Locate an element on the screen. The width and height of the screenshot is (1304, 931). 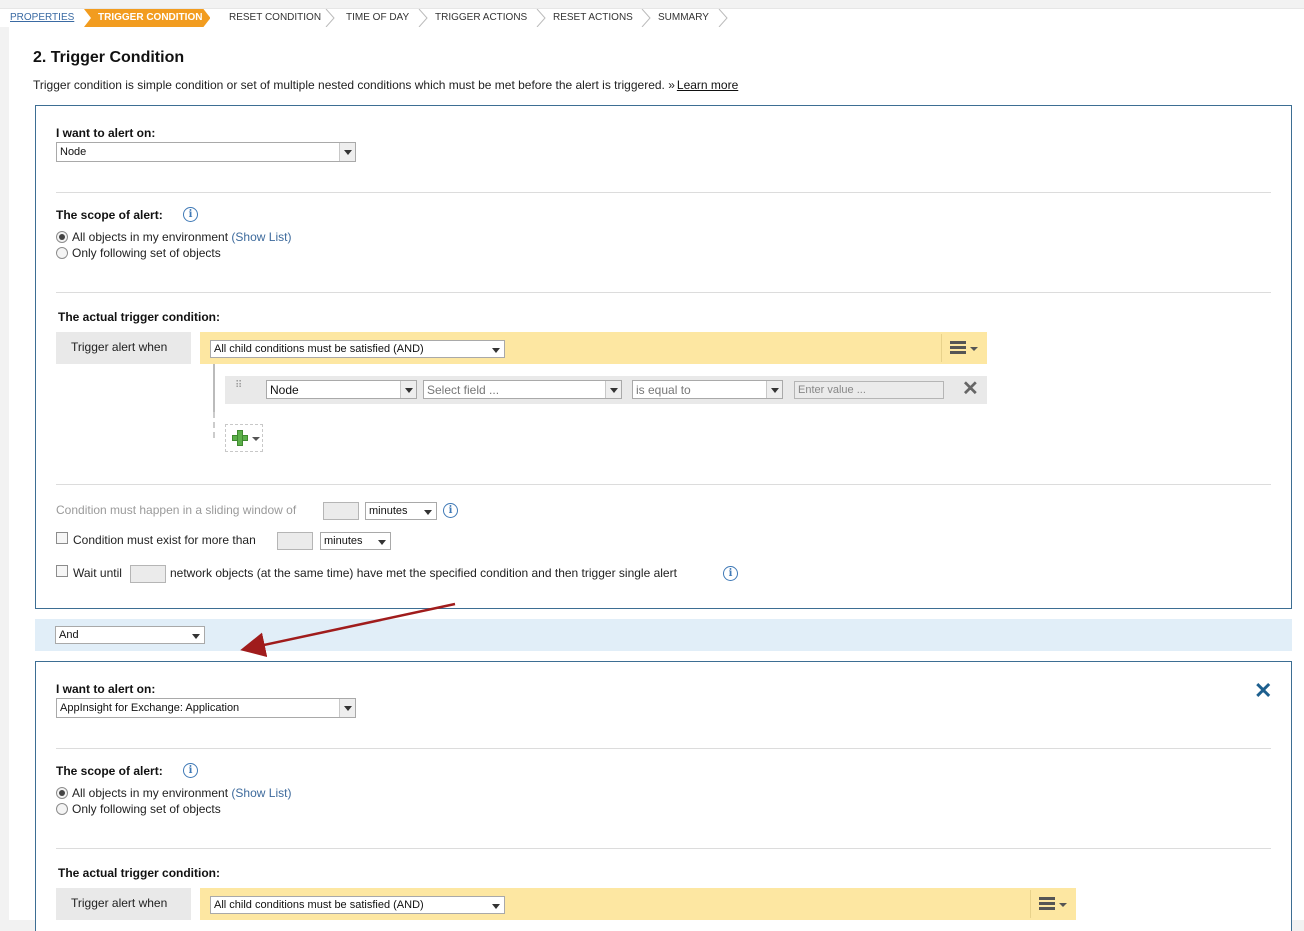
object-select: Node is located at coordinates (341, 389).